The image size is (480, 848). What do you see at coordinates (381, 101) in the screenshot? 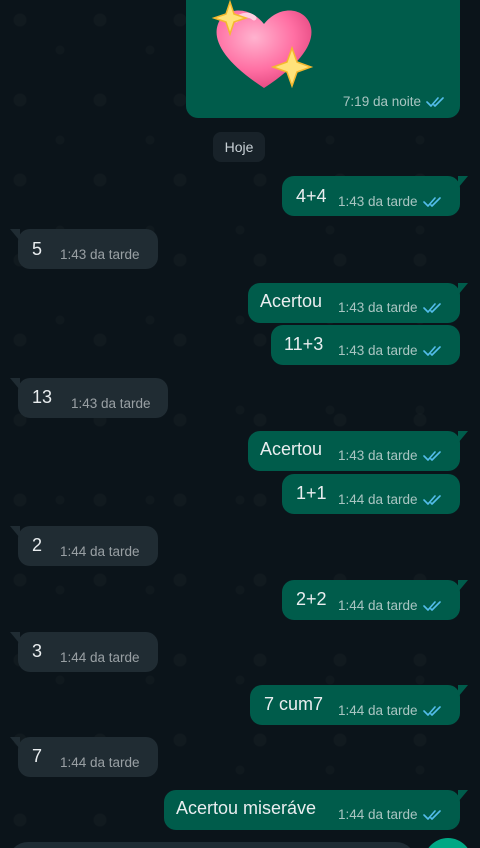
I see `message-time: 7:19 da noite` at bounding box center [381, 101].